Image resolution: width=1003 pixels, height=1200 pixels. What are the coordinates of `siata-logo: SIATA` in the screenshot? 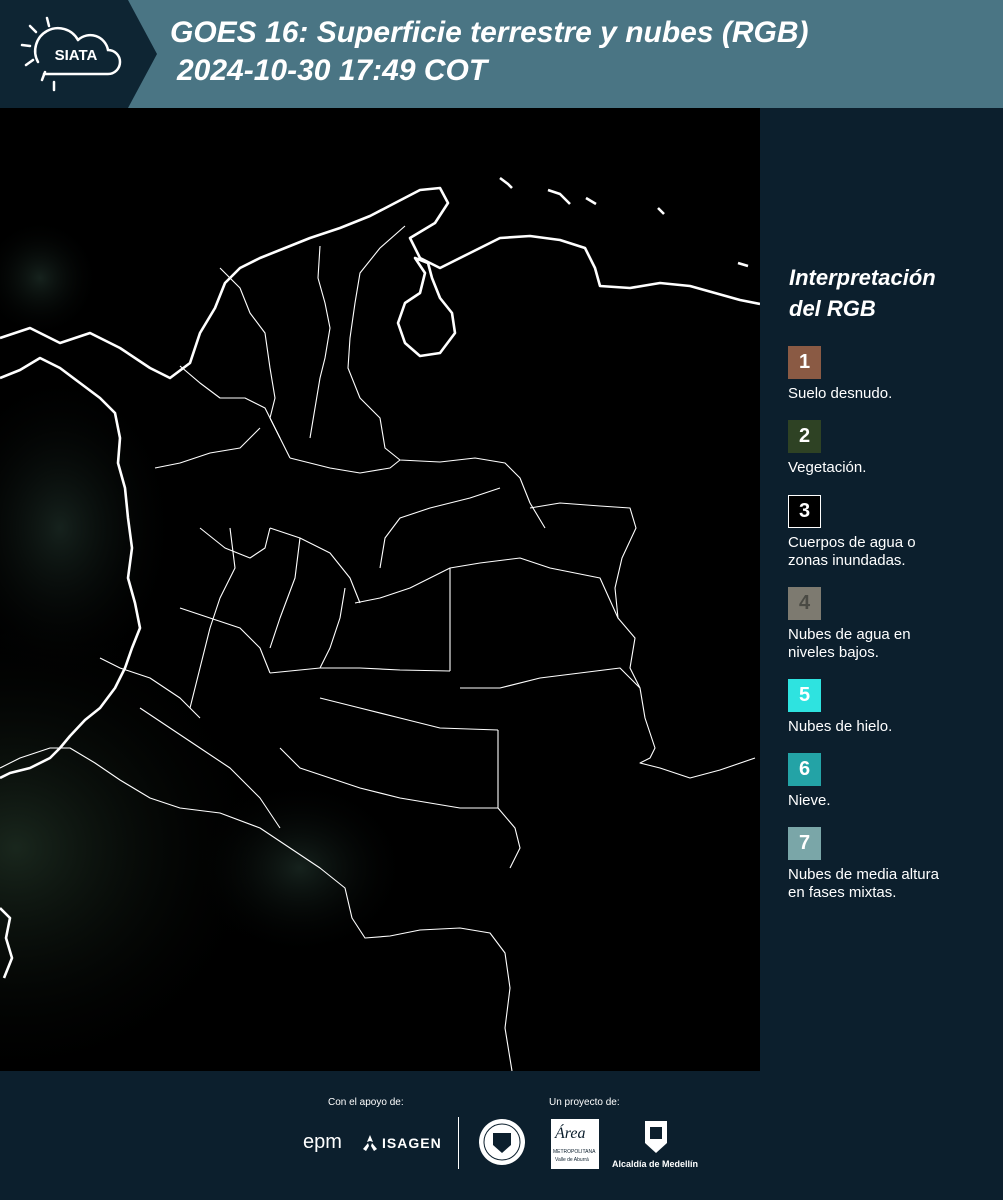 It's located at (78, 54).